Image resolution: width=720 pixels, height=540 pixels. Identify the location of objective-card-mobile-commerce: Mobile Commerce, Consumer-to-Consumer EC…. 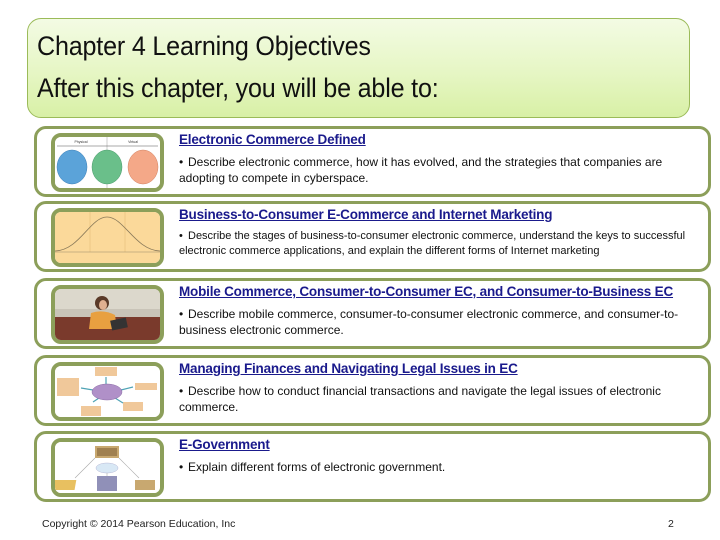
(372, 313).